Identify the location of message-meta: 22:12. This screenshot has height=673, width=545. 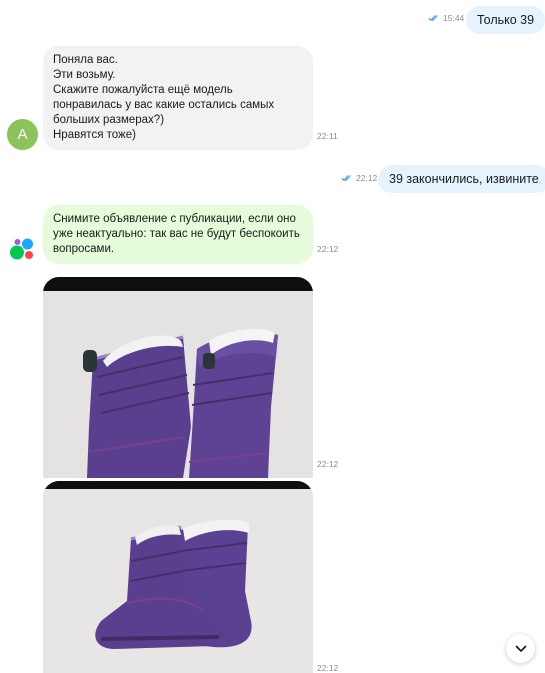
(359, 178).